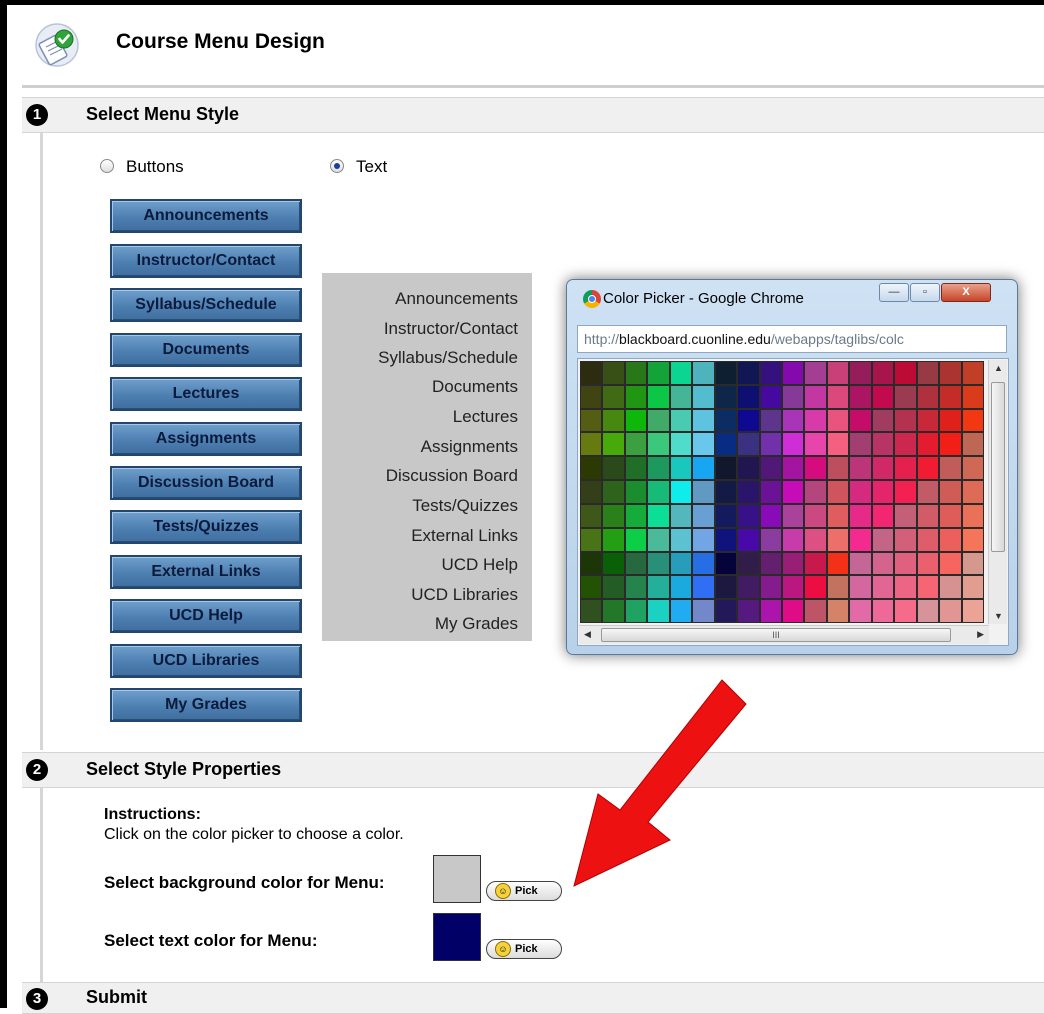  I want to click on text-menu-item: UCD Libraries, so click(464, 595).